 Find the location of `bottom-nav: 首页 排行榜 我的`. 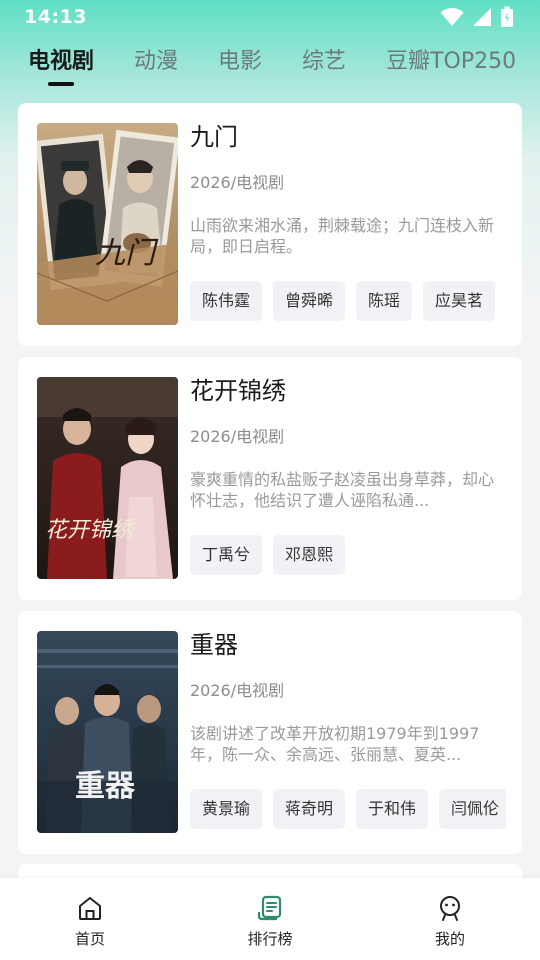

bottom-nav: 首页 排行榜 我的 is located at coordinates (270, 919).